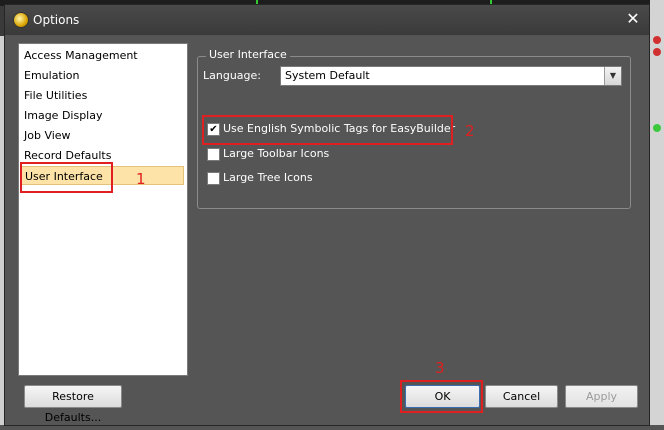 This screenshot has width=664, height=430. What do you see at coordinates (102, 55) in the screenshot?
I see `category-access-management: Access Management` at bounding box center [102, 55].